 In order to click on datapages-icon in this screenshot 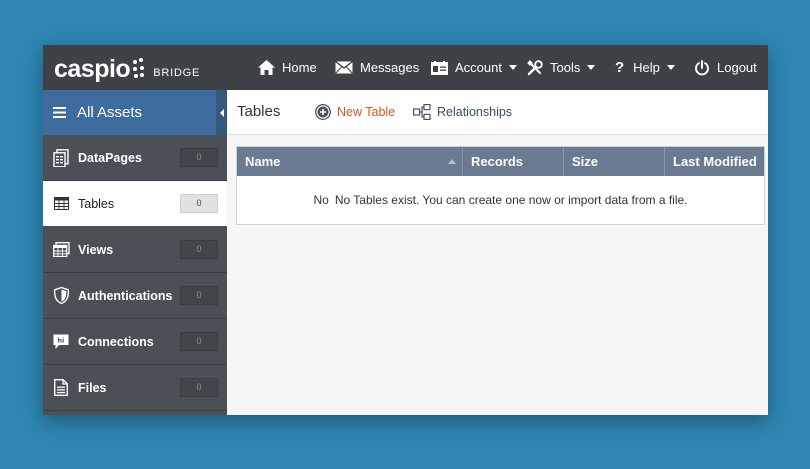, I will do `click(61, 158)`.